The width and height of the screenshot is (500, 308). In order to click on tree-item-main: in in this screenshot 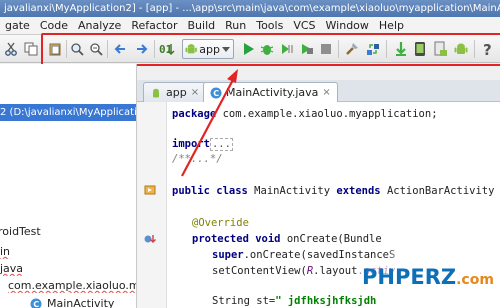, I will do `click(68, 251)`.